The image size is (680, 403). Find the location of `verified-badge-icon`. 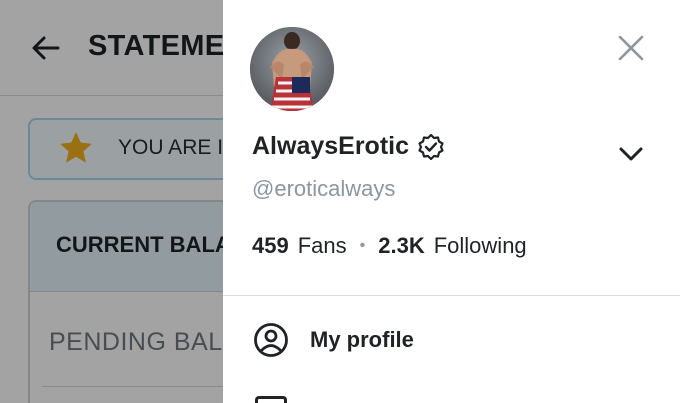

verified-badge-icon is located at coordinates (431, 146).